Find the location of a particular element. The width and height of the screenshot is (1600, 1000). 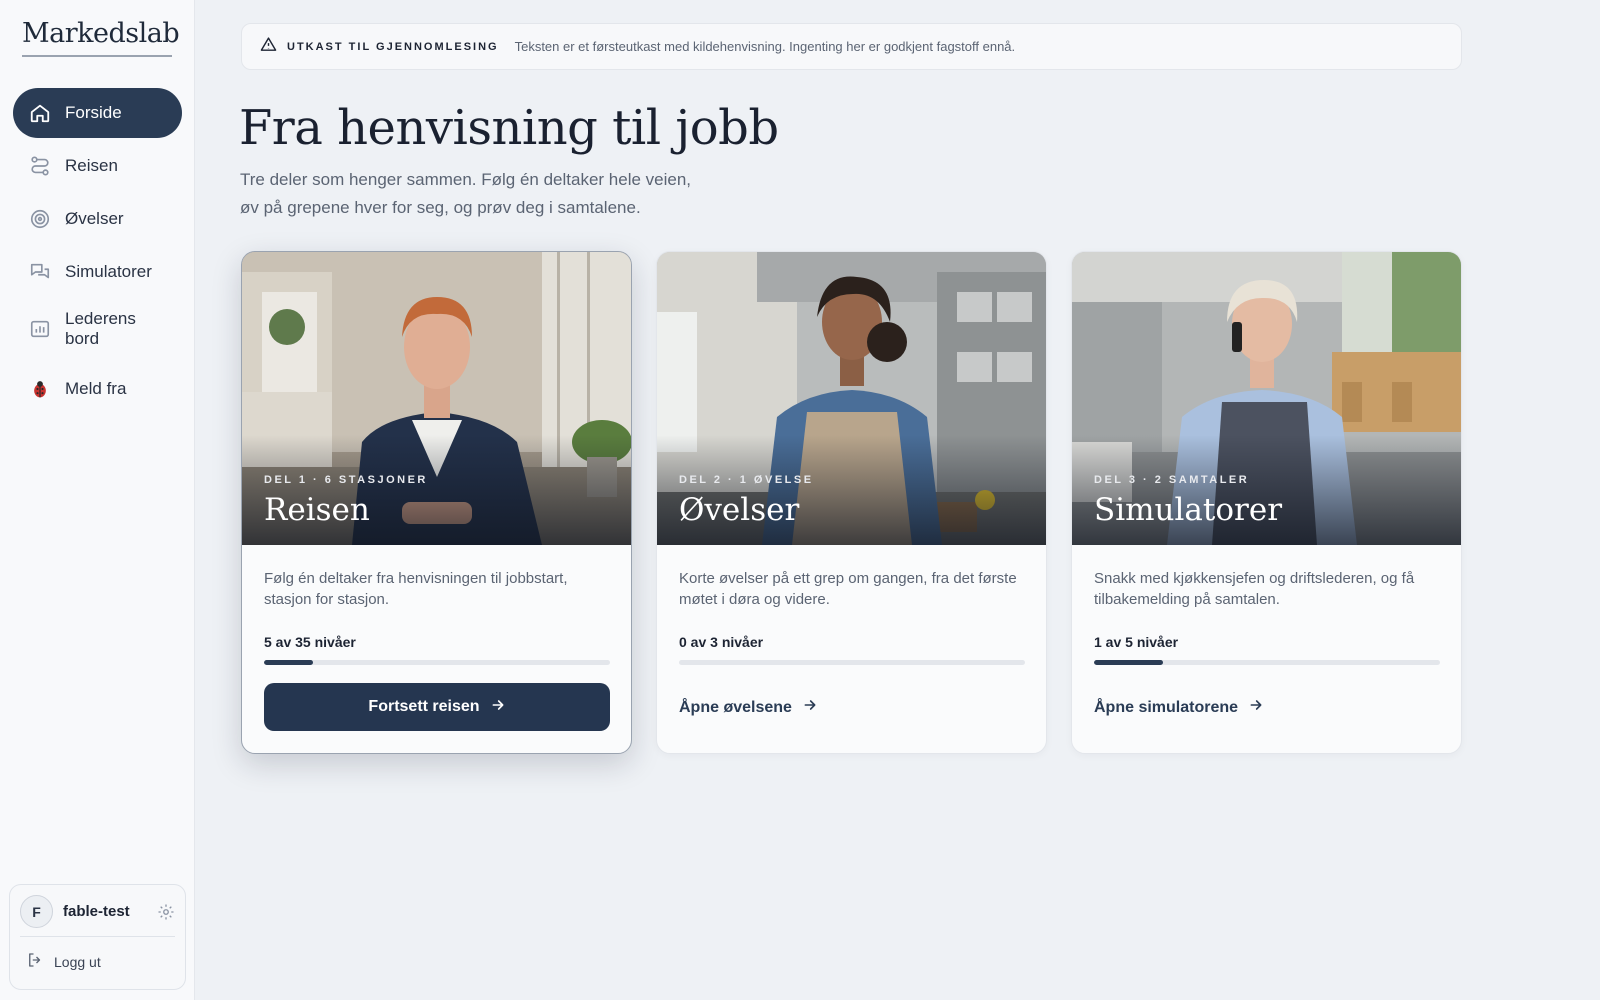

user-row: F fable-test is located at coordinates (97, 910).